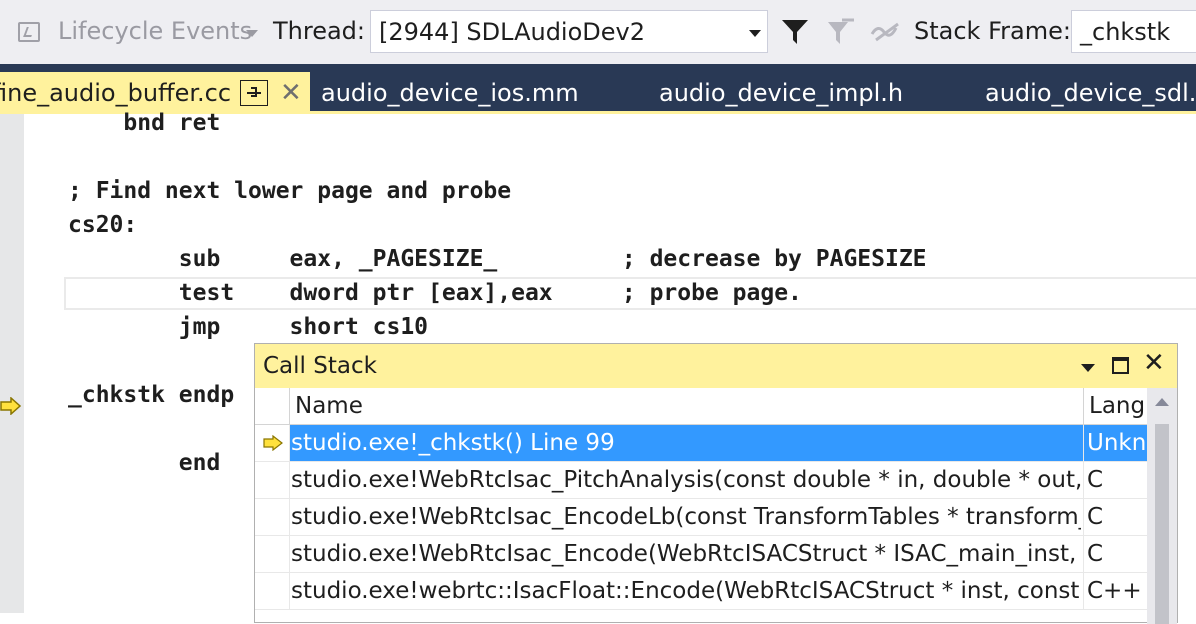 The image size is (1196, 624). I want to click on frame-lang: Unkn, so click(1117, 443).